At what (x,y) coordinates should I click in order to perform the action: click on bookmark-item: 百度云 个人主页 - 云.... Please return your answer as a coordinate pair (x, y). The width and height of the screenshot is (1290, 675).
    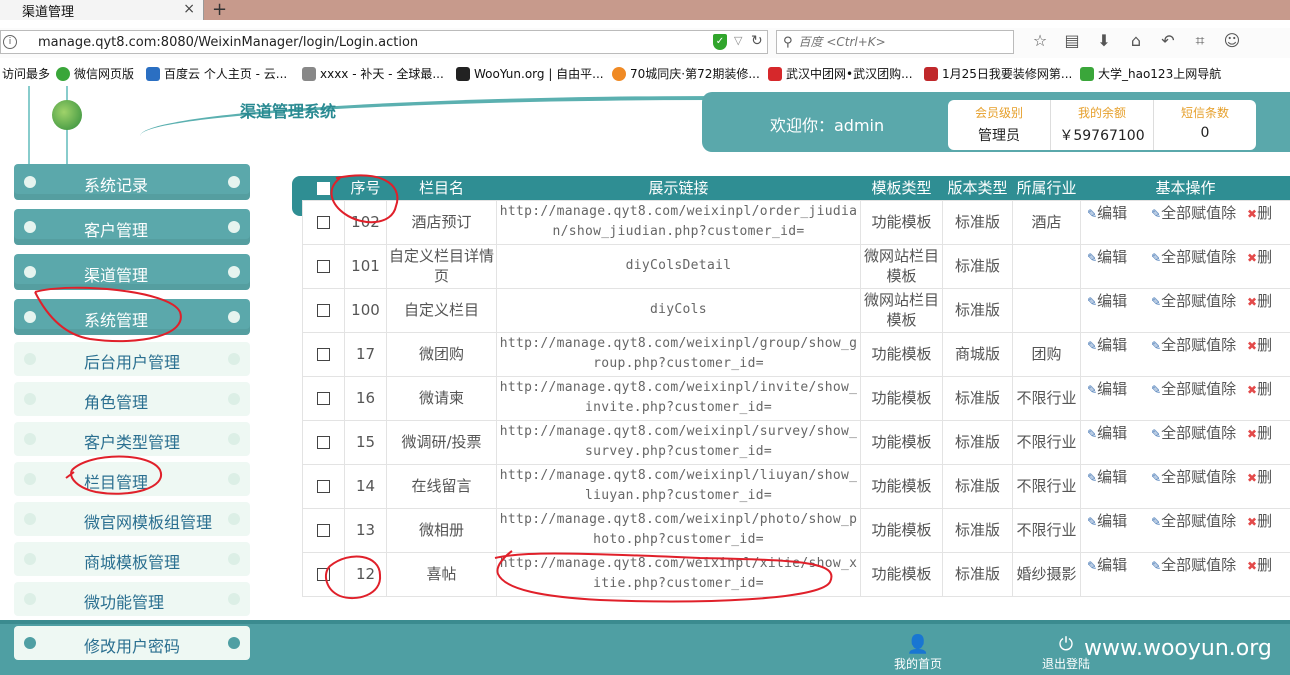
    Looking at the image, I should click on (216, 73).